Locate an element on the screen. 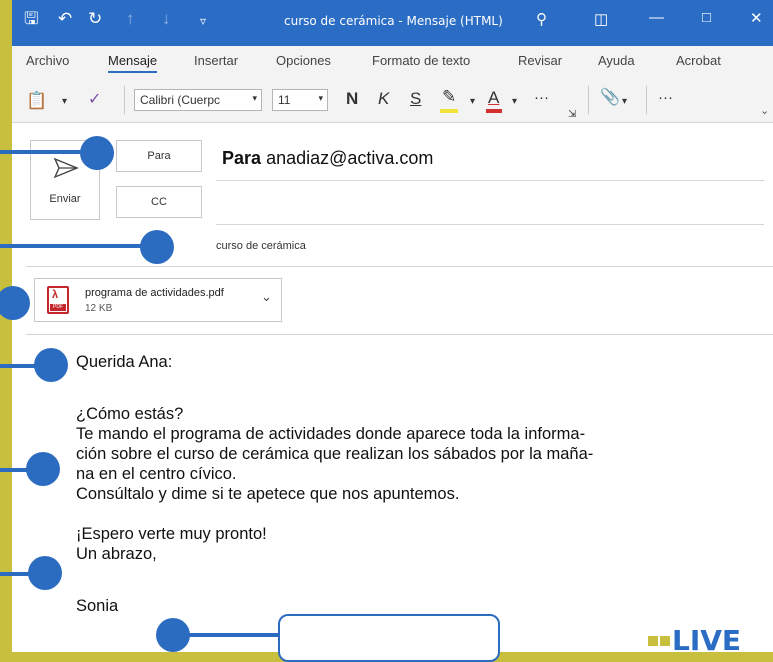 The height and width of the screenshot is (662, 773). paste-dropdown-icon: ▾ is located at coordinates (64, 102).